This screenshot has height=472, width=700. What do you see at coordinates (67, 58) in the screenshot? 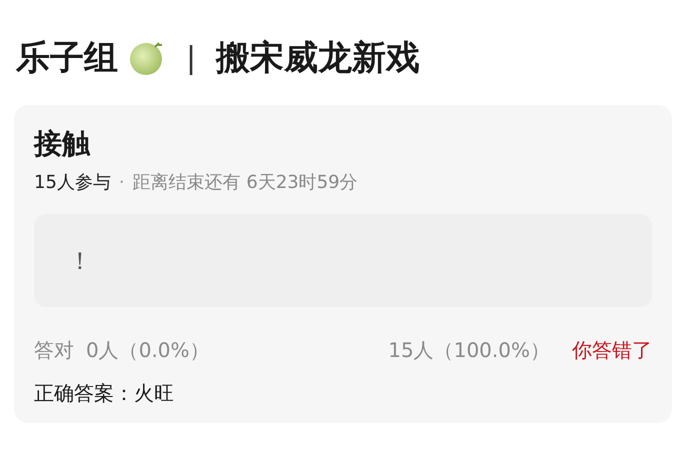
I see `group-name: 乐子组` at bounding box center [67, 58].